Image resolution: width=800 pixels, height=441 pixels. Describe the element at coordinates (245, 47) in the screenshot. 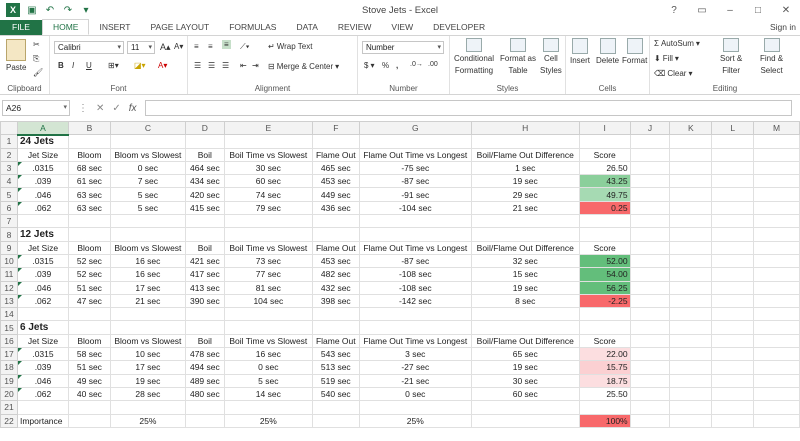

I see `orientation-icon: ⟋▾` at that location.